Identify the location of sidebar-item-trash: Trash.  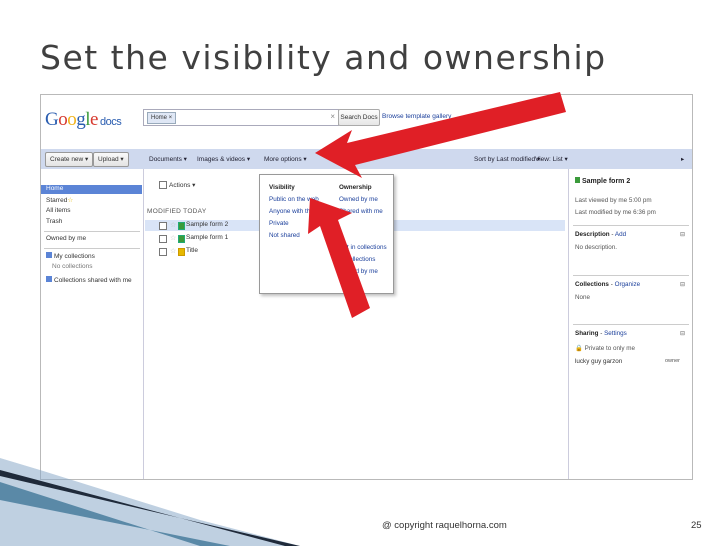
(54, 221).